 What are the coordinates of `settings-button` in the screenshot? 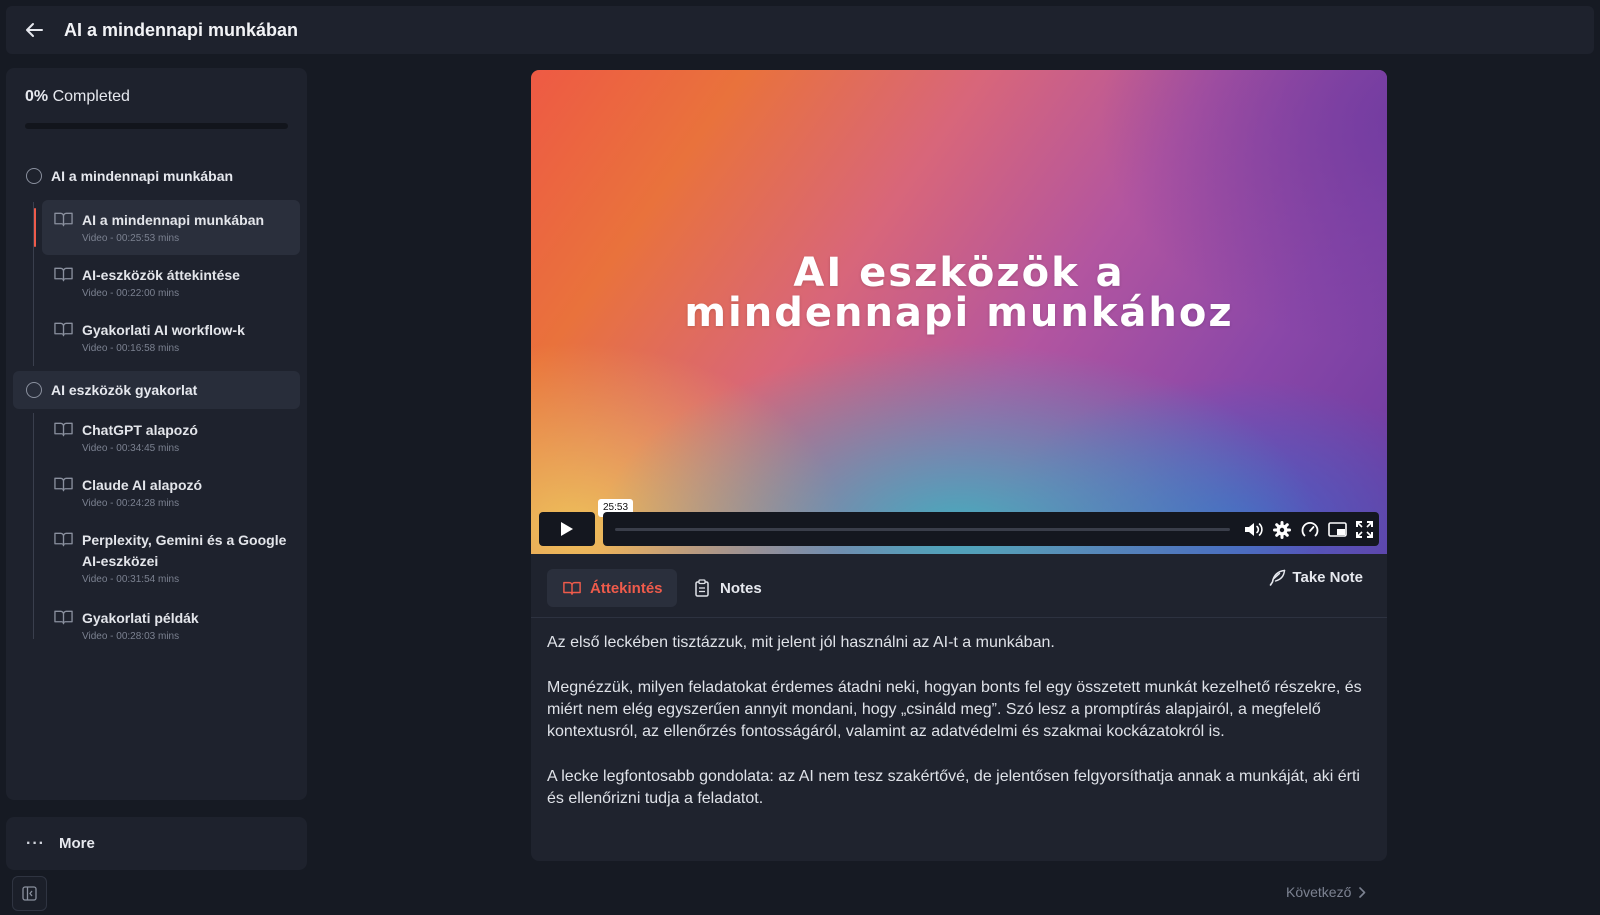 It's located at (1281, 529).